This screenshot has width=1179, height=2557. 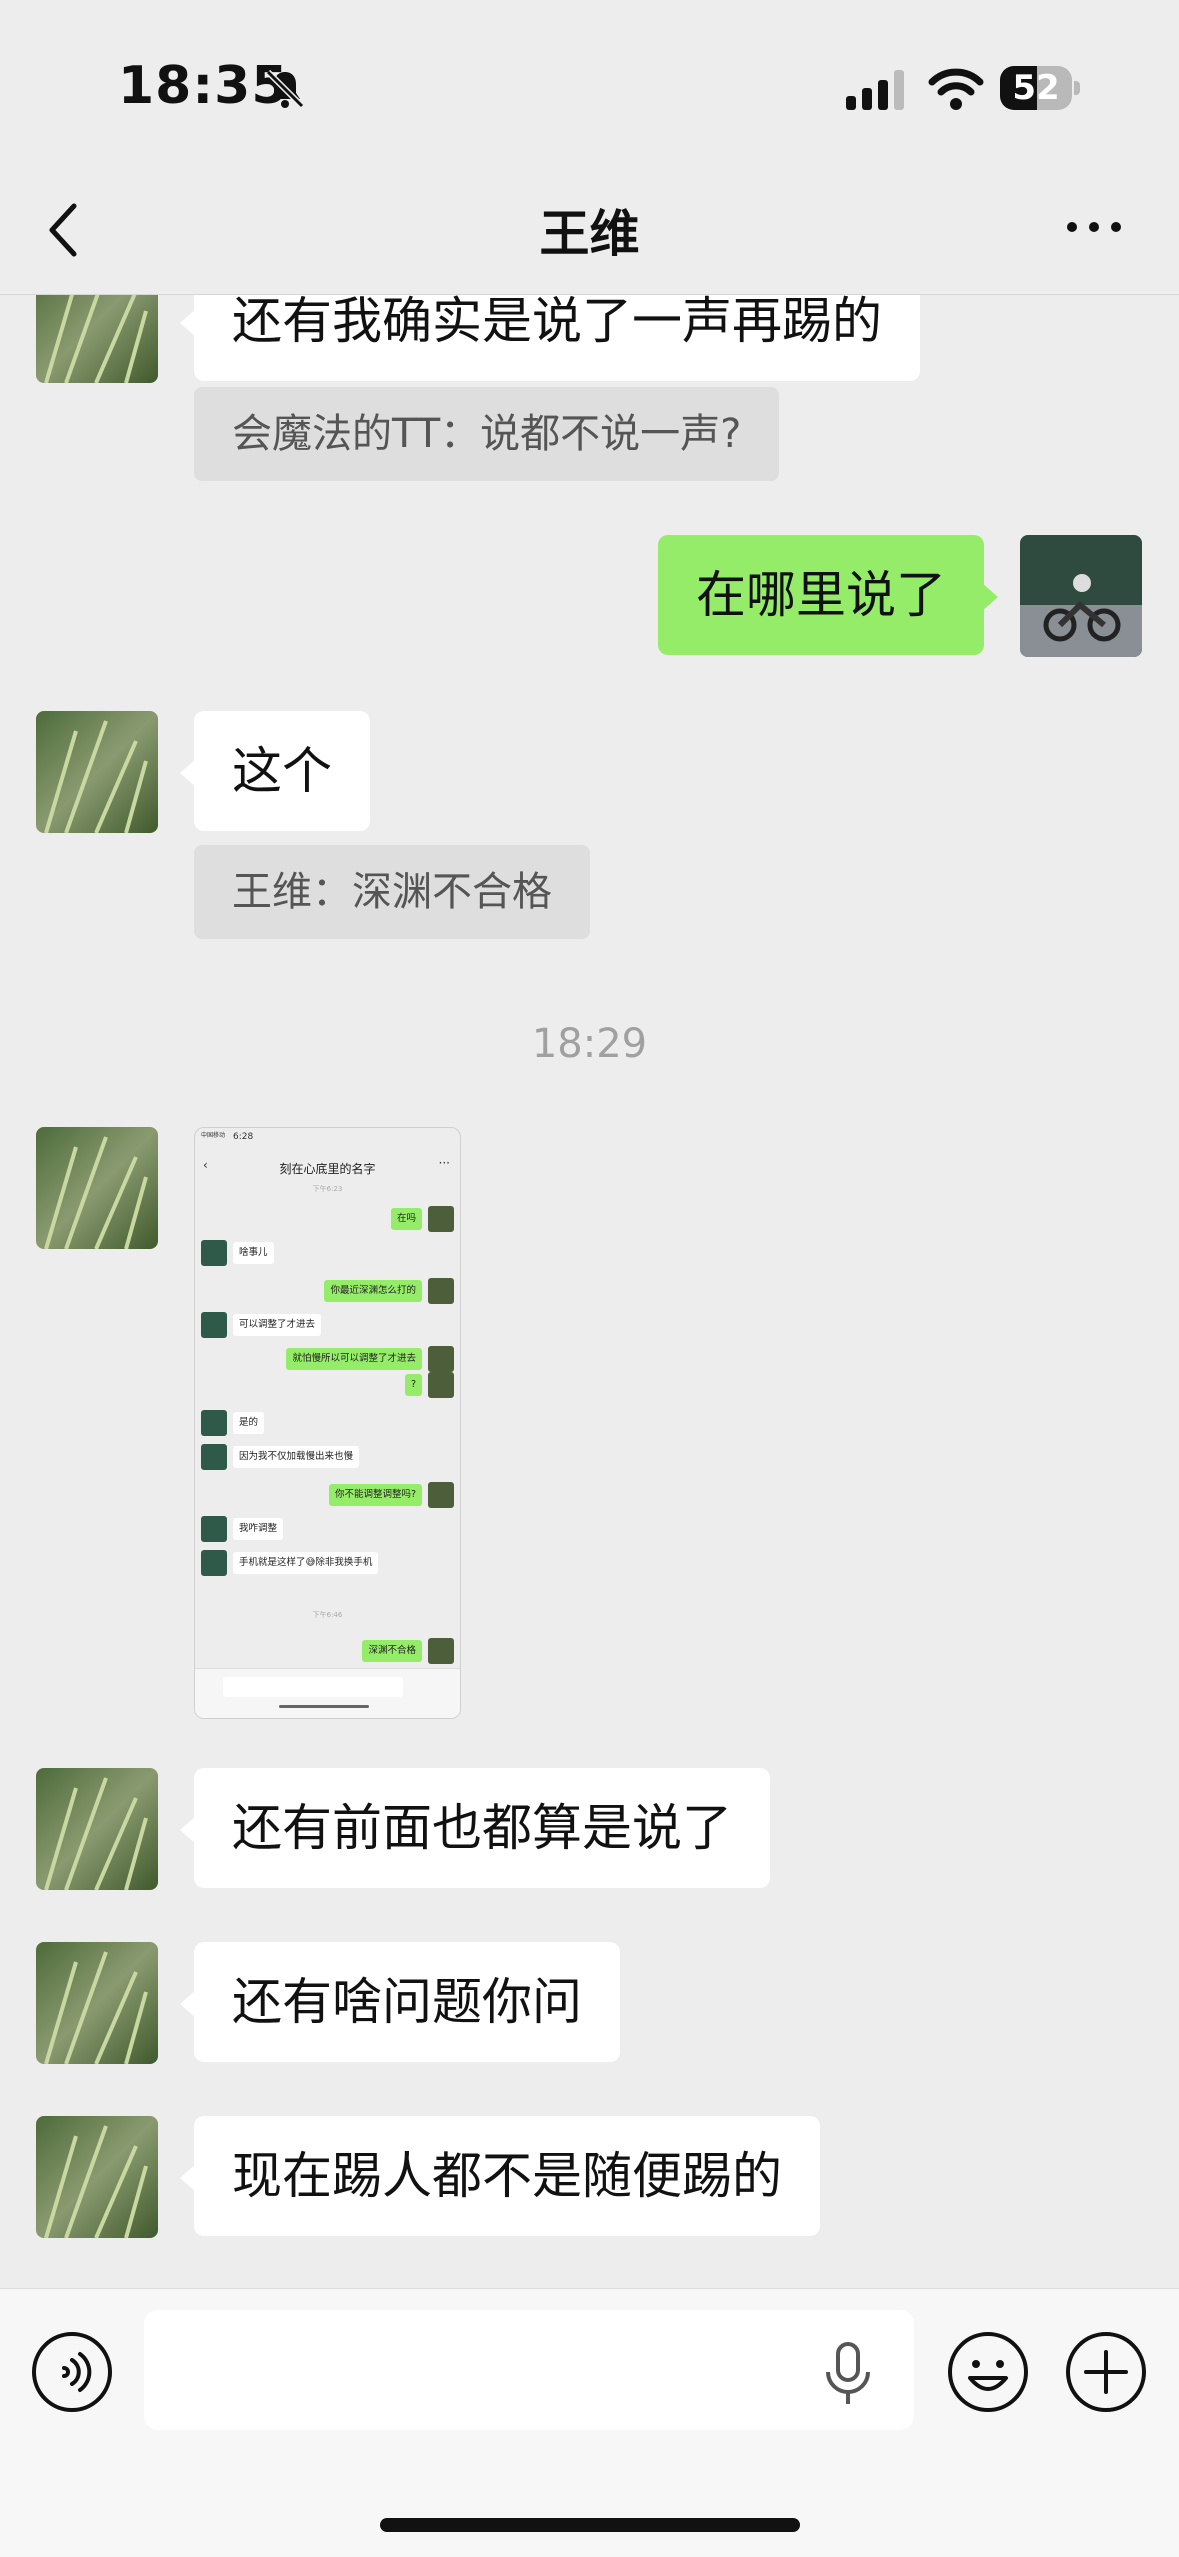 What do you see at coordinates (258, 1529) in the screenshot?
I see `thumb-message: 我咋调整` at bounding box center [258, 1529].